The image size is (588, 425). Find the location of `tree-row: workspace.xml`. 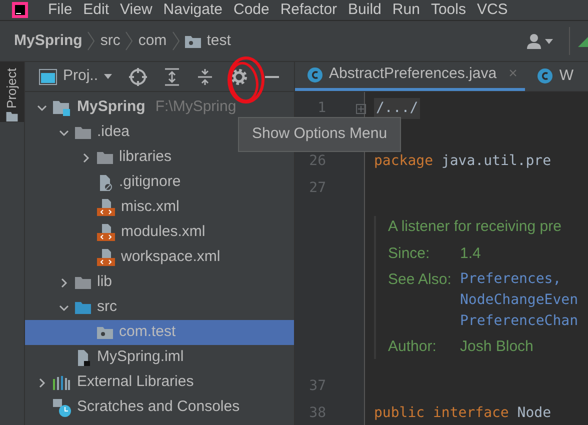

tree-row: workspace.xml is located at coordinates (159, 257).